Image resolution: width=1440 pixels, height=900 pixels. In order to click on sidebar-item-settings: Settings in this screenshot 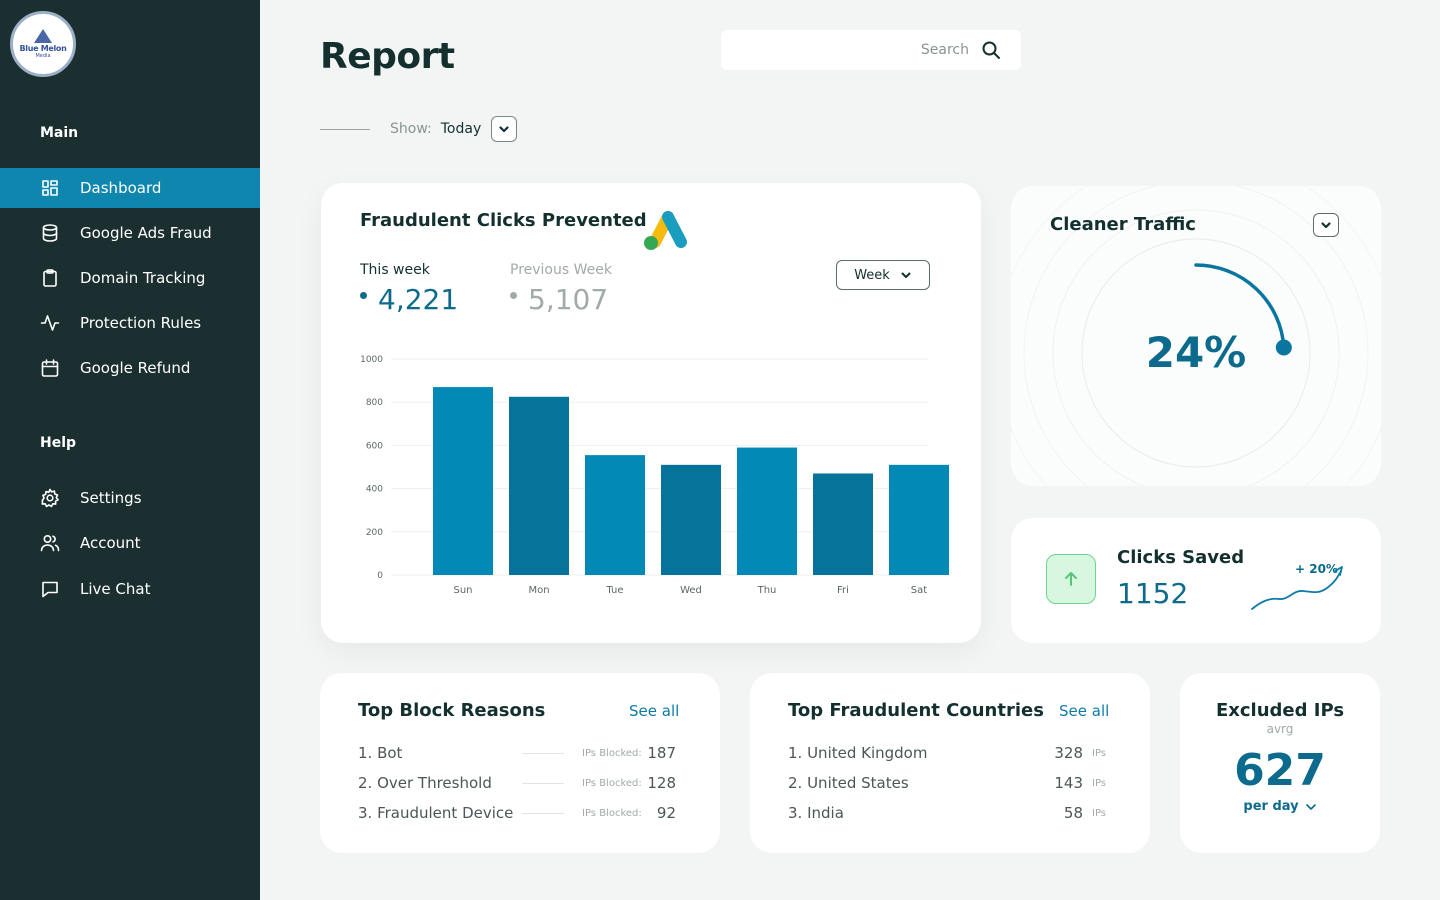, I will do `click(130, 498)`.